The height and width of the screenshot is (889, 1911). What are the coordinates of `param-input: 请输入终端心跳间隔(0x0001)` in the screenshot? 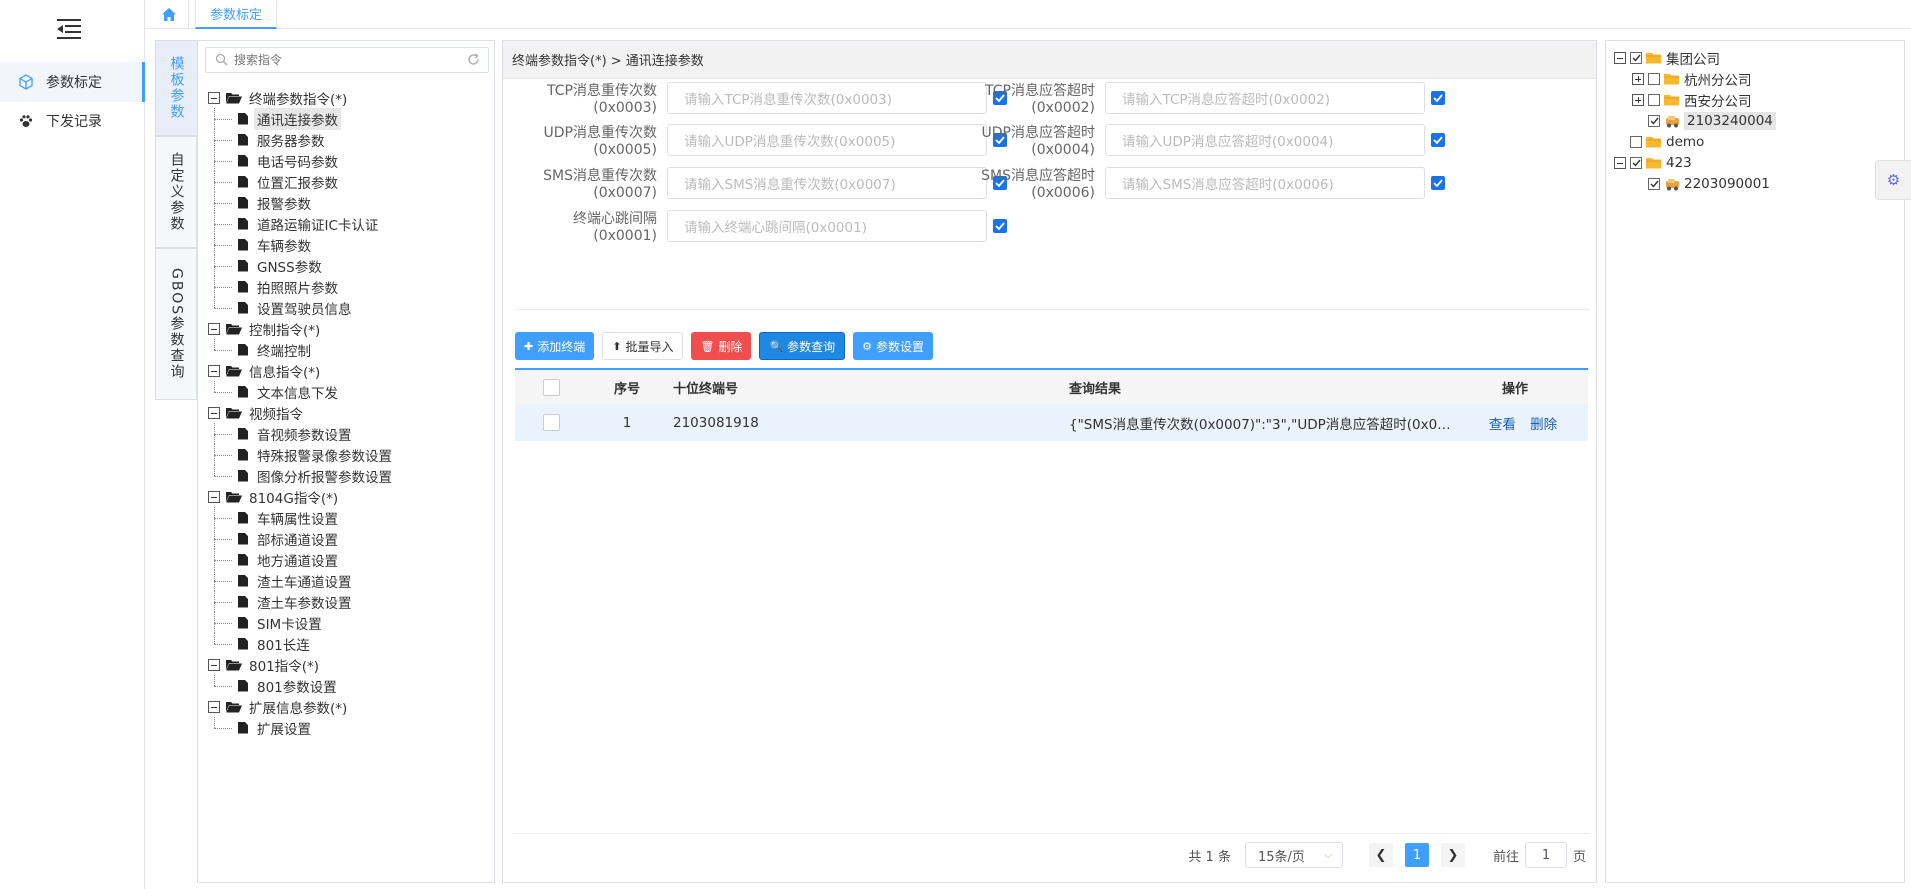 It's located at (827, 226).